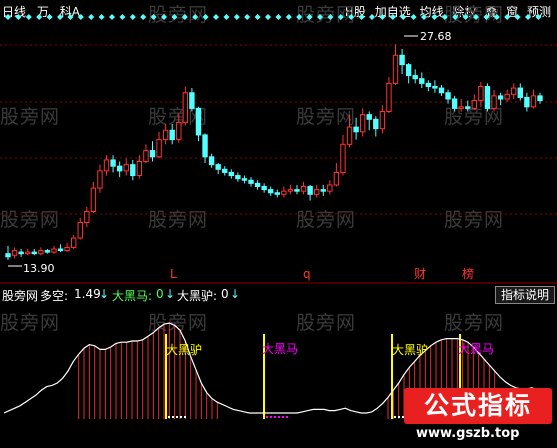 This screenshot has width=557, height=448. Describe the element at coordinates (307, 274) in the screenshot. I see `event-marker-q: q` at that location.